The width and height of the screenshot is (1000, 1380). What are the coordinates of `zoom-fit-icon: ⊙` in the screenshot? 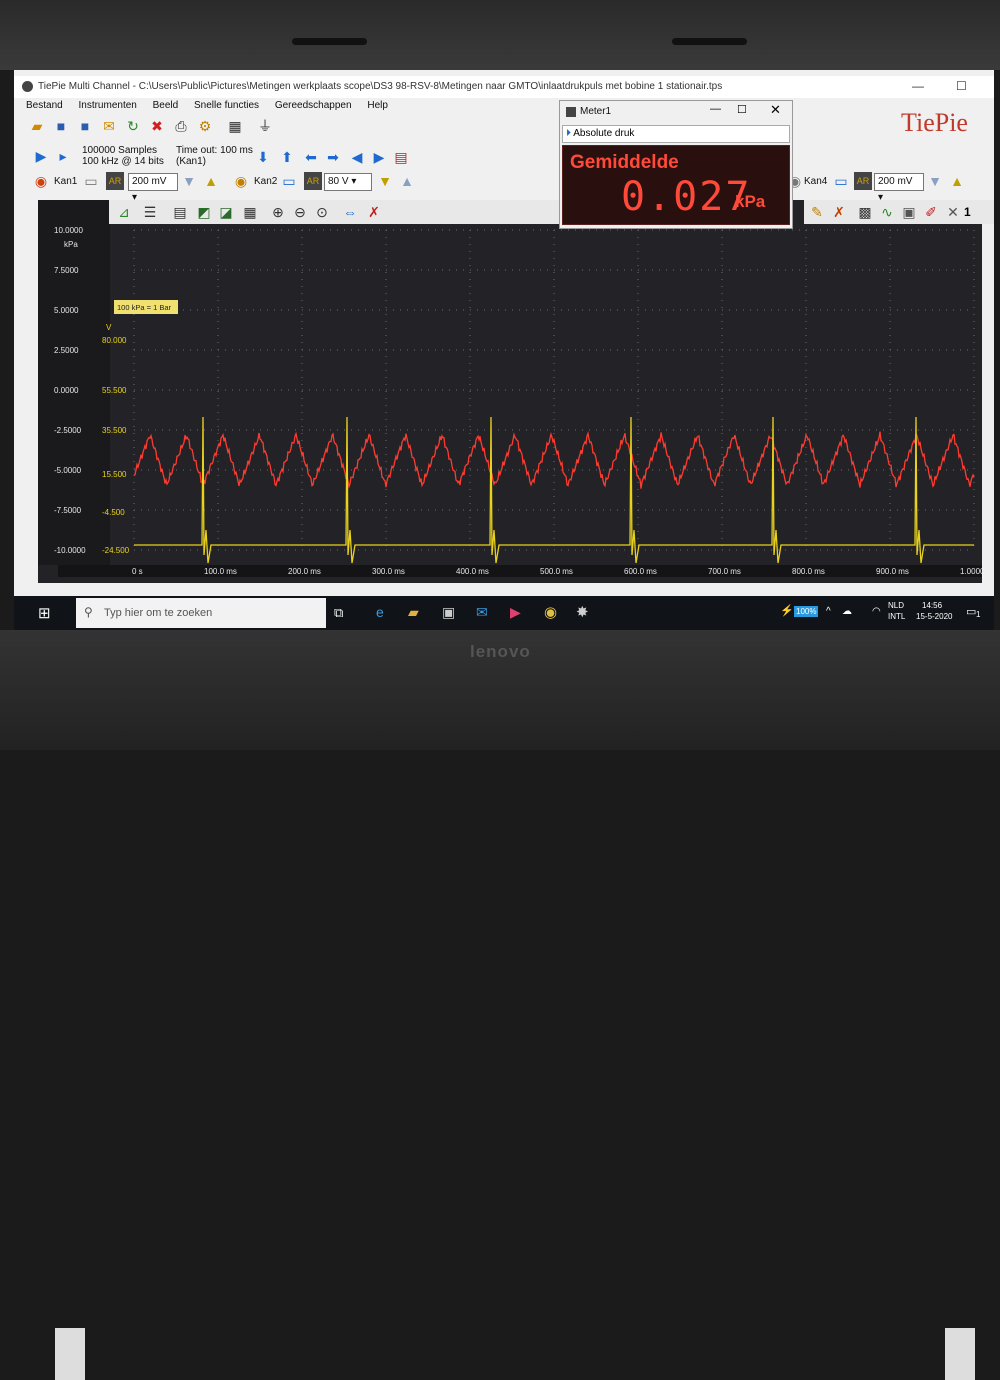 It's located at (322, 212).